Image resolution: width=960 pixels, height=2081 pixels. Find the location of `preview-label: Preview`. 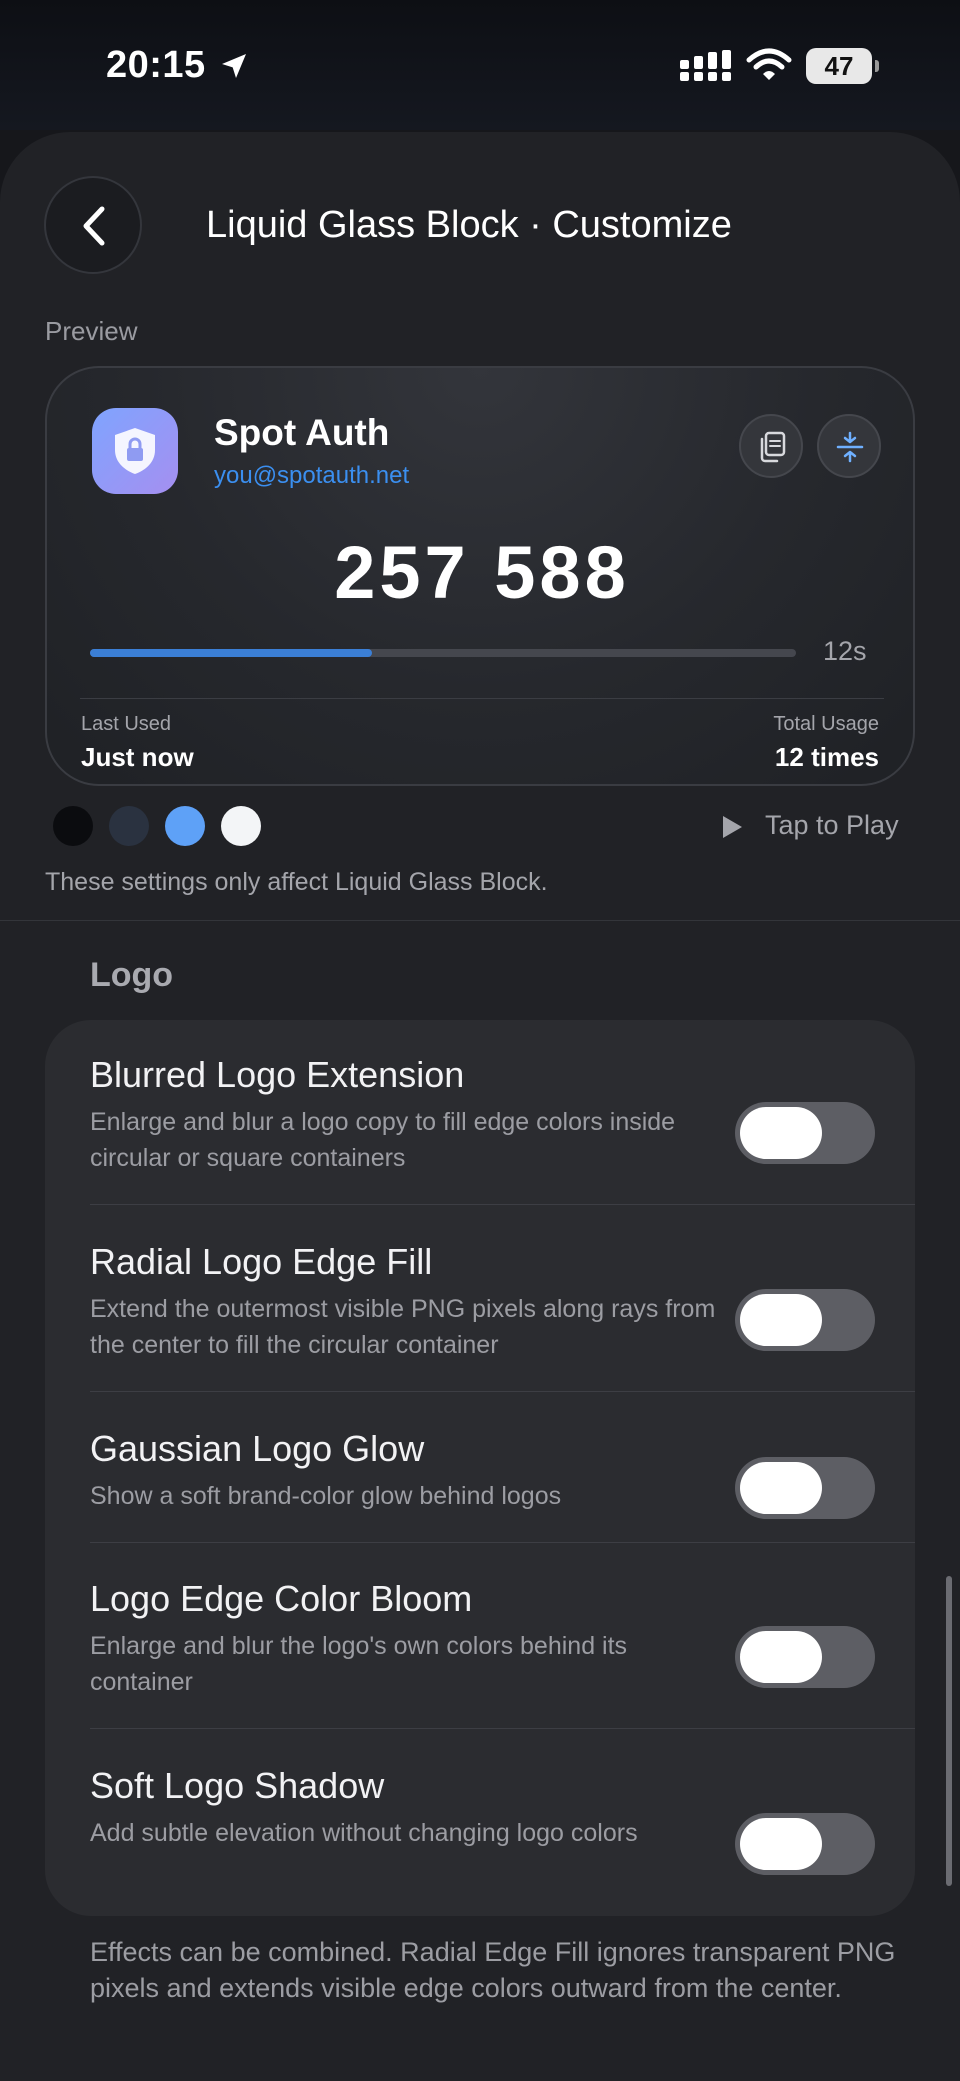

preview-label: Preview is located at coordinates (91, 331).